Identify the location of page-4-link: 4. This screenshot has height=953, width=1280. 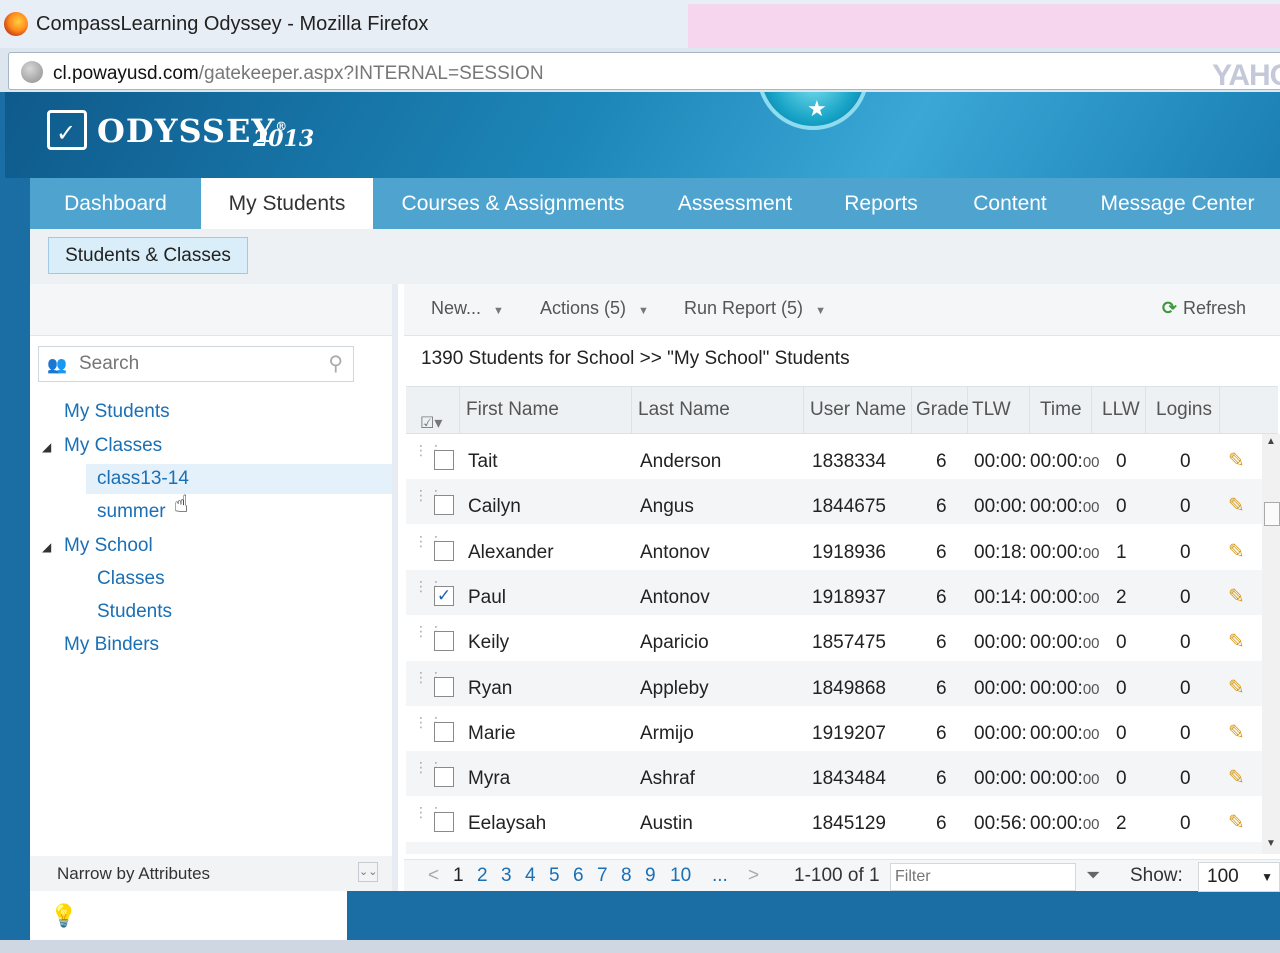
(530, 876).